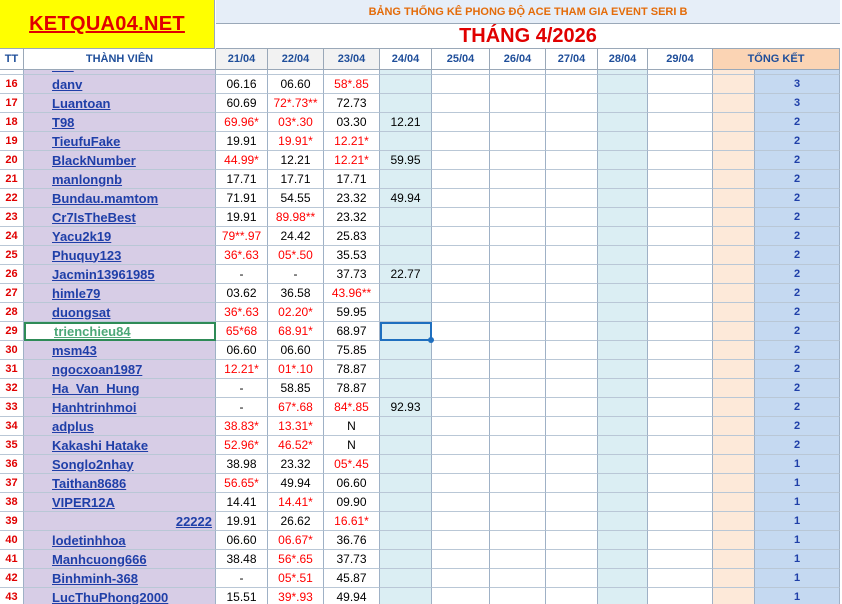  Describe the element at coordinates (461, 59) in the screenshot. I see `column-header-date: 25/04` at that location.